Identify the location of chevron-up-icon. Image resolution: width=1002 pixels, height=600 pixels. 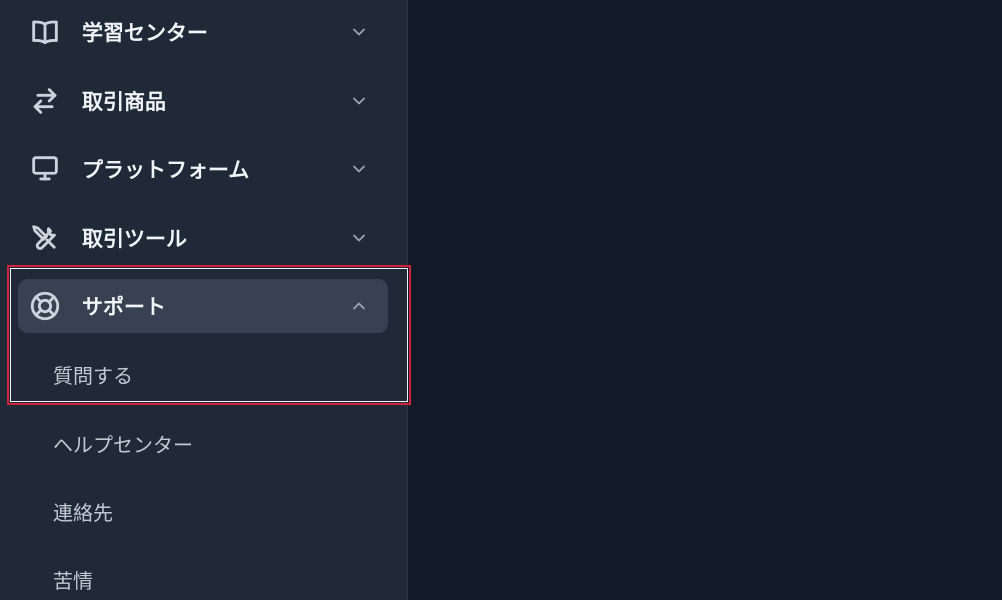
(359, 306).